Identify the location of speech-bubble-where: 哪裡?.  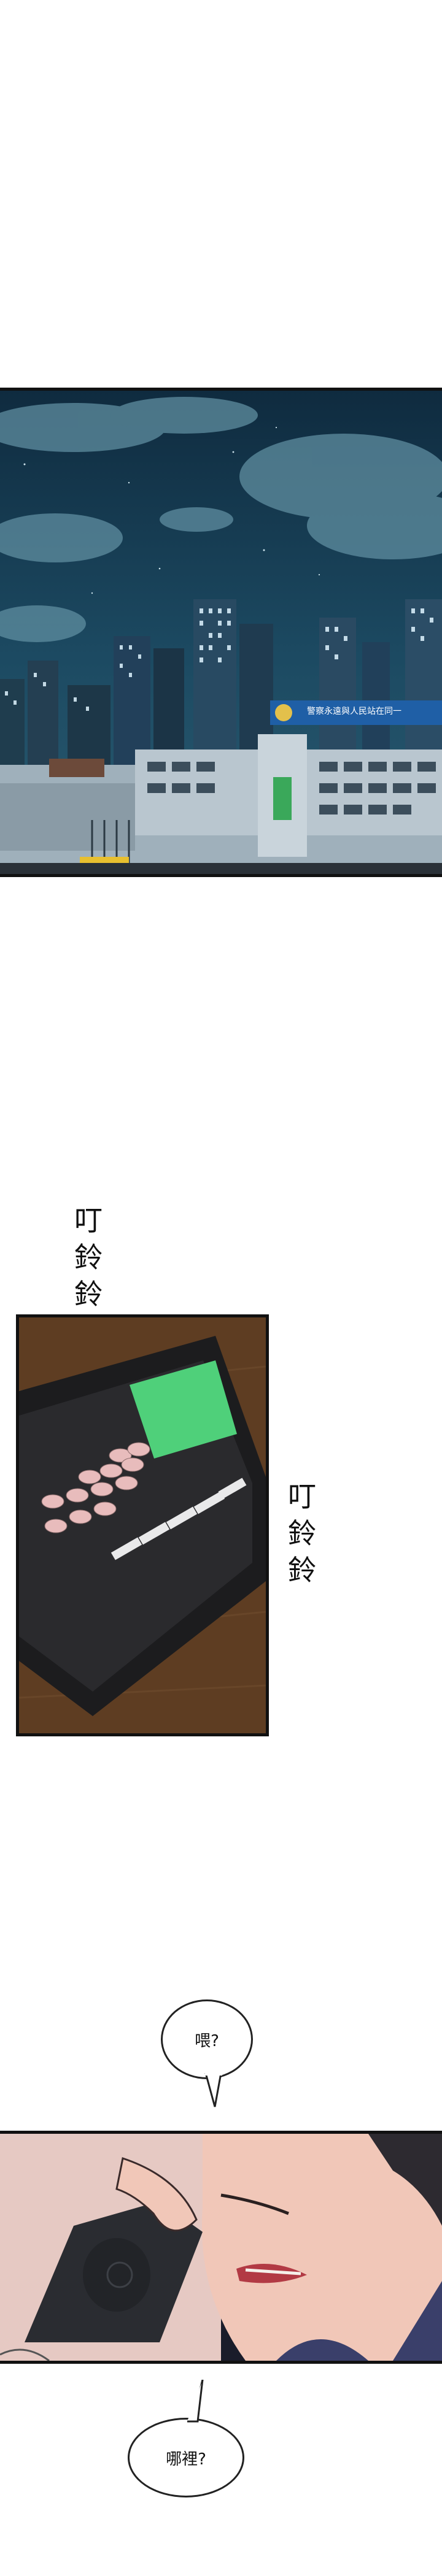
(186, 2457).